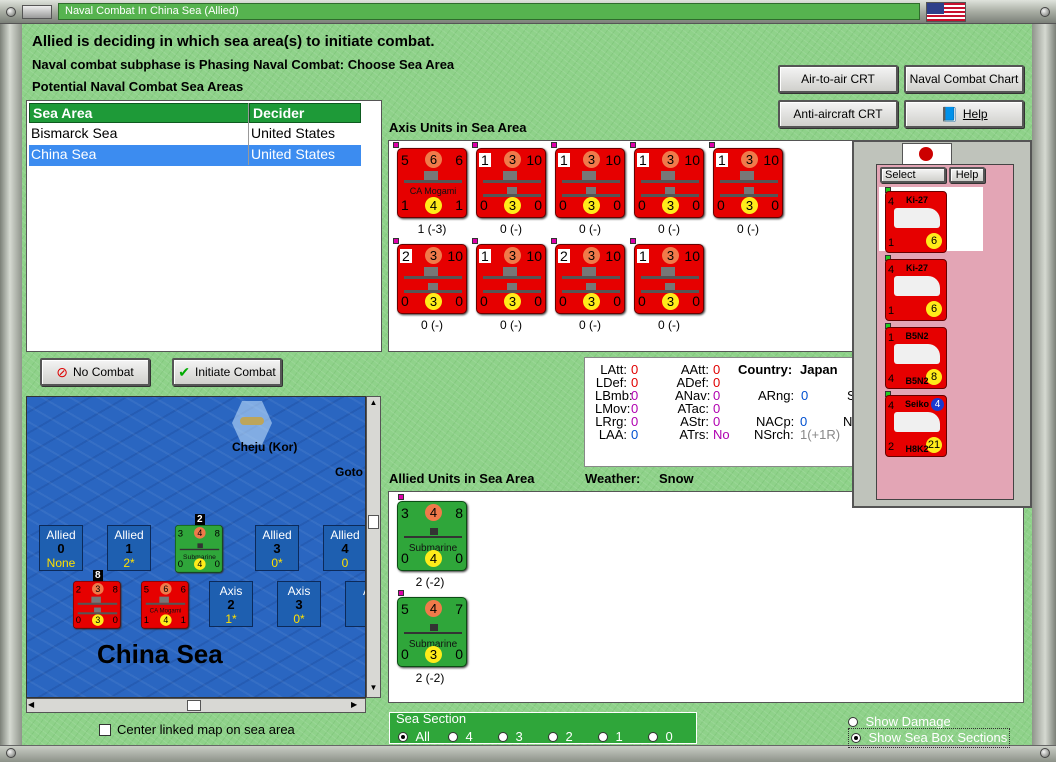 This screenshot has width=1056, height=762. Describe the element at coordinates (856, 737) in the screenshot. I see `show-sections-radio` at that location.